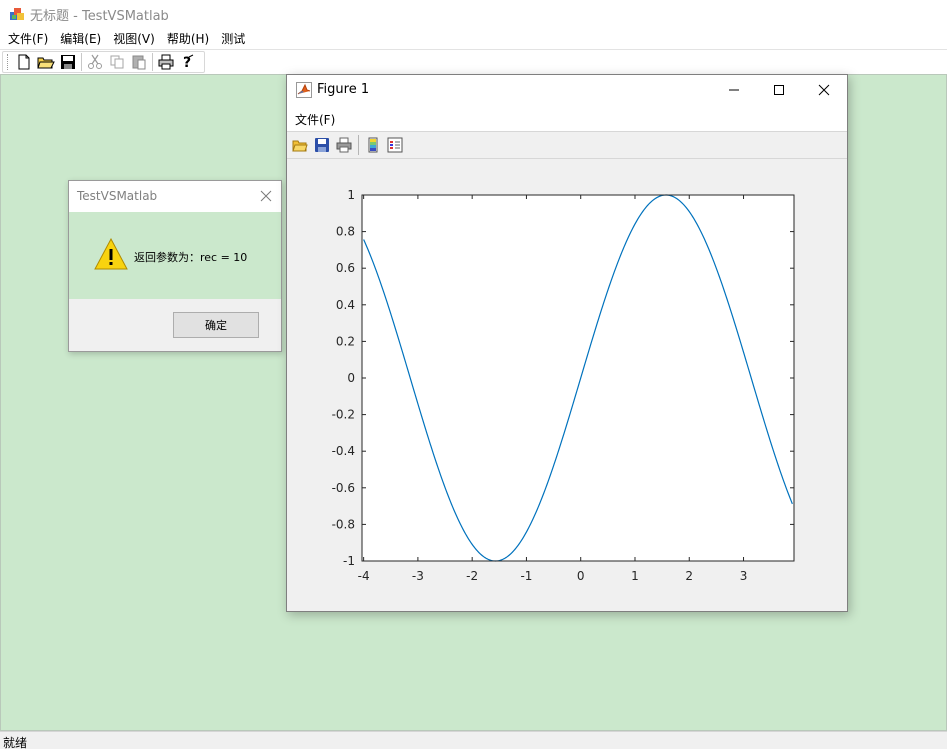 Image resolution: width=947 pixels, height=749 pixels. I want to click on help-button: ?, so click(188, 62).